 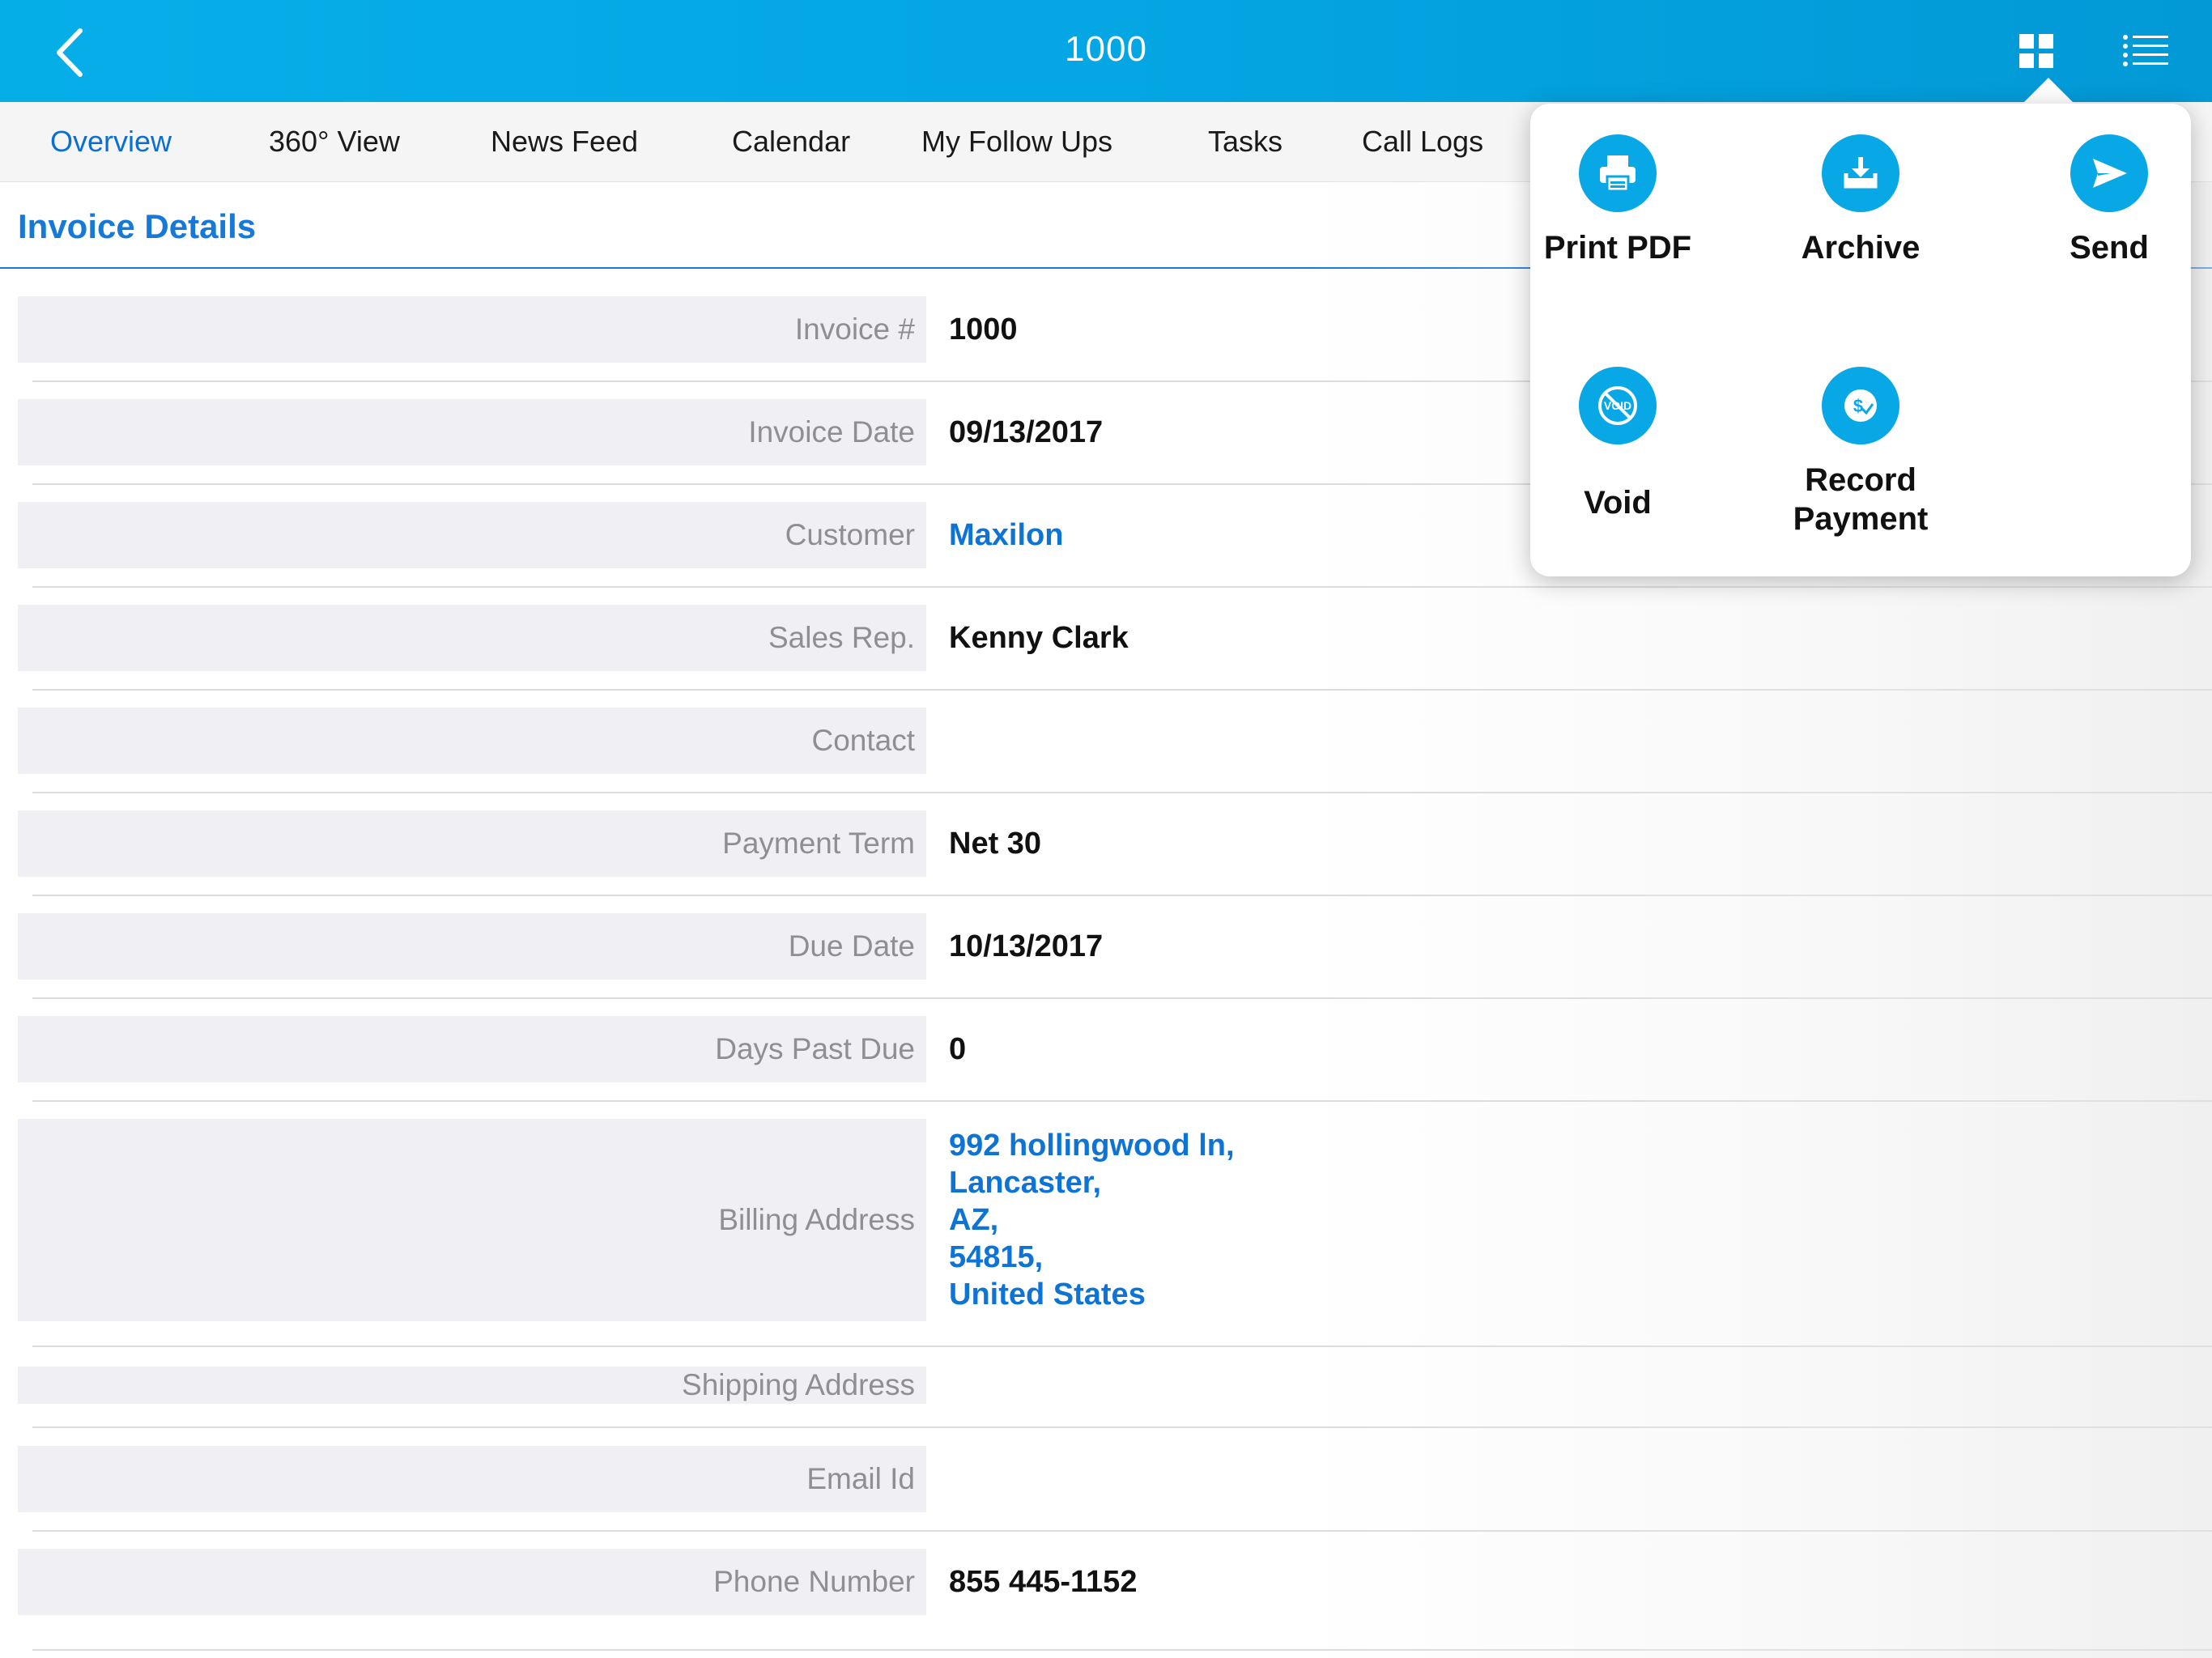 What do you see at coordinates (564, 142) in the screenshot?
I see `tab-news-feed: News Feed` at bounding box center [564, 142].